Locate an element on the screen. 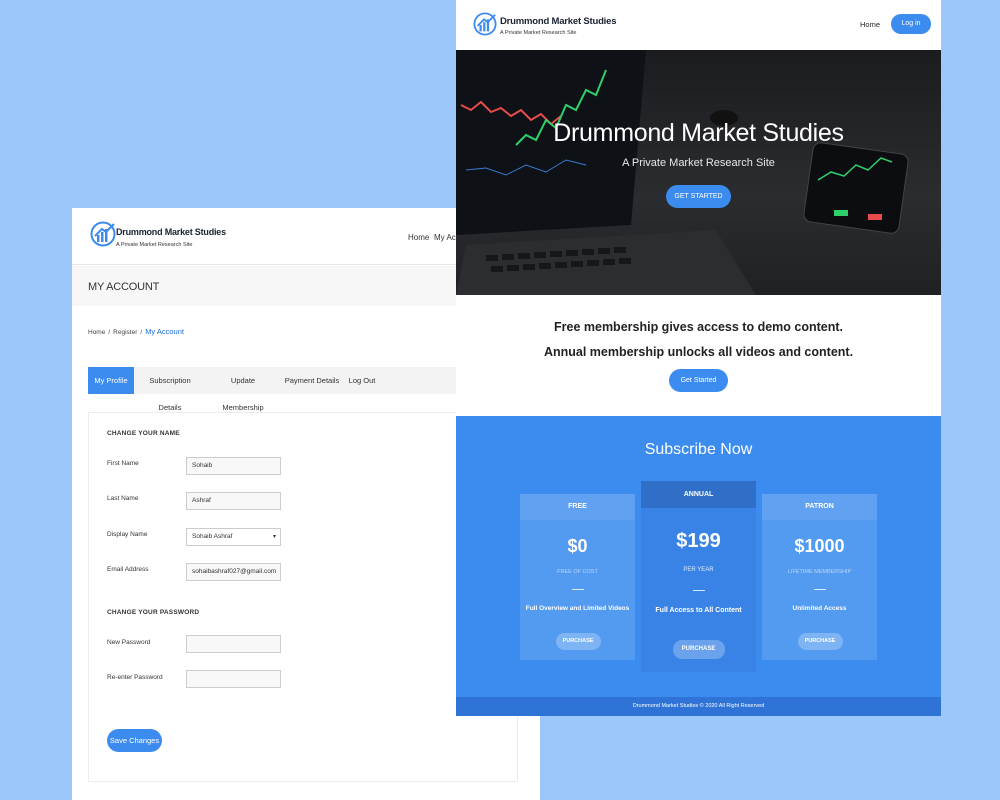 Image resolution: width=1000 pixels, height=800 pixels. reenter-password-label: Re-enter Password is located at coordinates (135, 677).